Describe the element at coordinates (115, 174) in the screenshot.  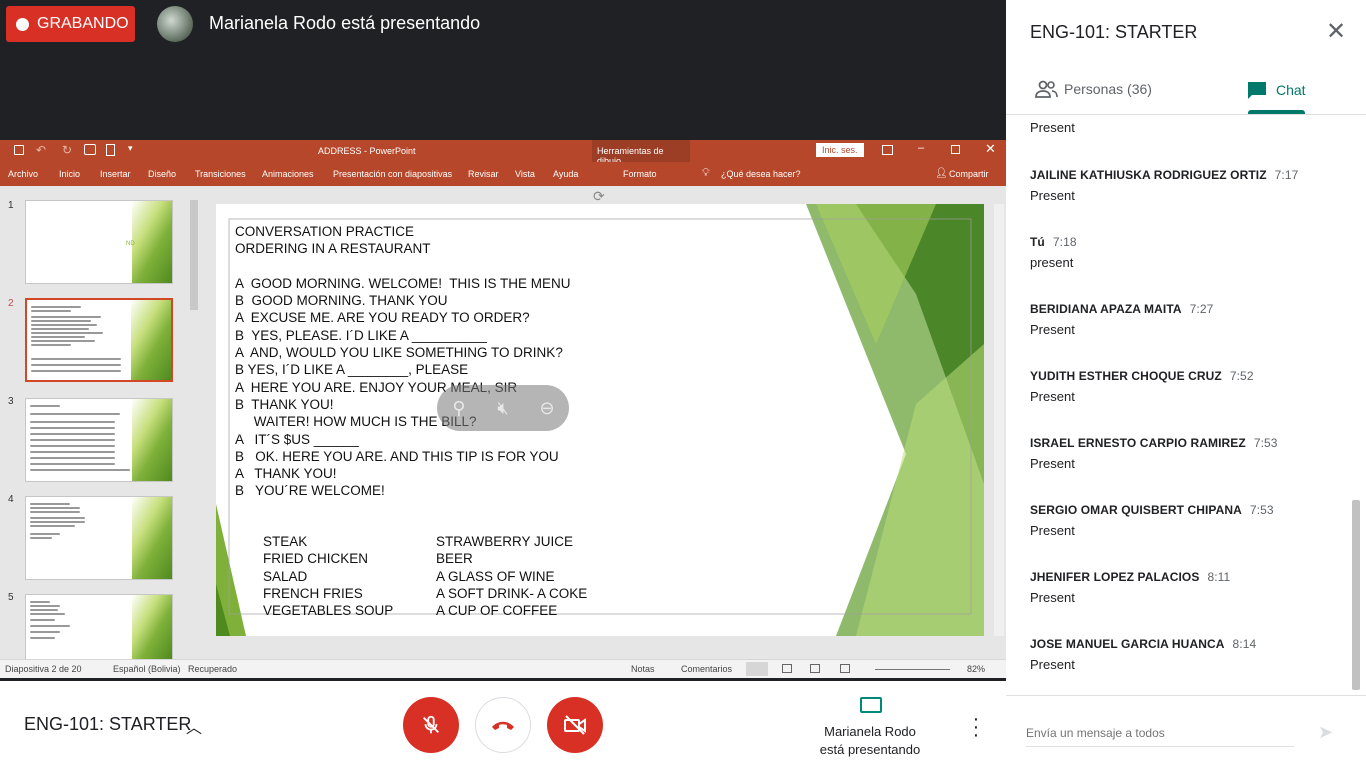
I see `tab-insertar: Insertar` at that location.